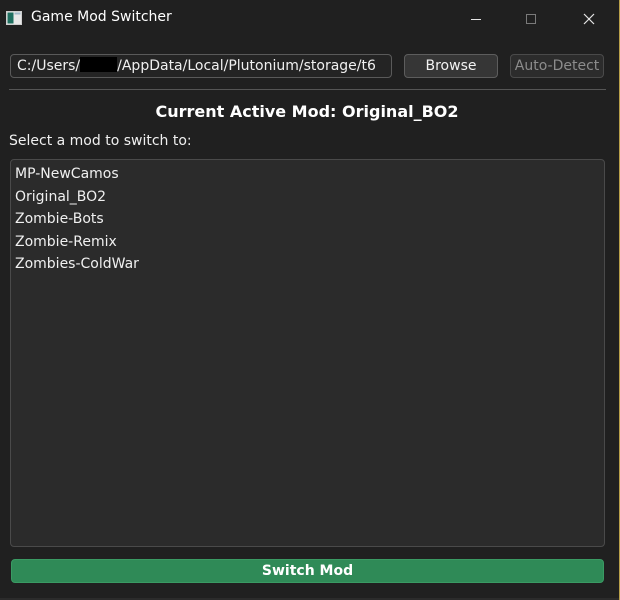 This screenshot has height=600, width=620. What do you see at coordinates (246, 66) in the screenshot?
I see `path-suffix: /AppData/Local/Plutonium/storage/t6` at bounding box center [246, 66].